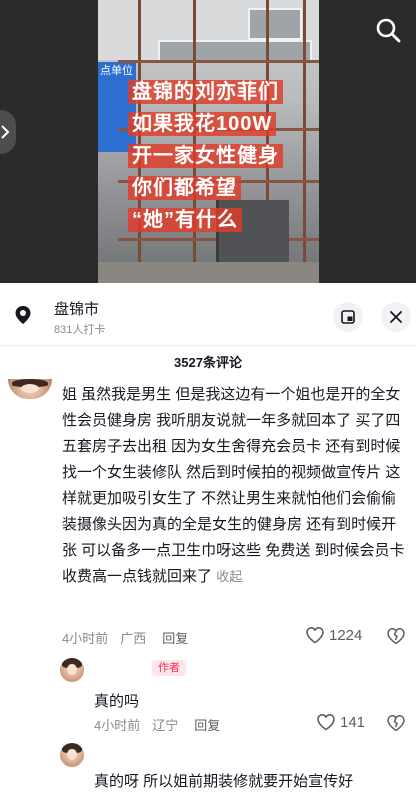 The image size is (416, 800). I want to click on comment-region: 广西, so click(133, 638).